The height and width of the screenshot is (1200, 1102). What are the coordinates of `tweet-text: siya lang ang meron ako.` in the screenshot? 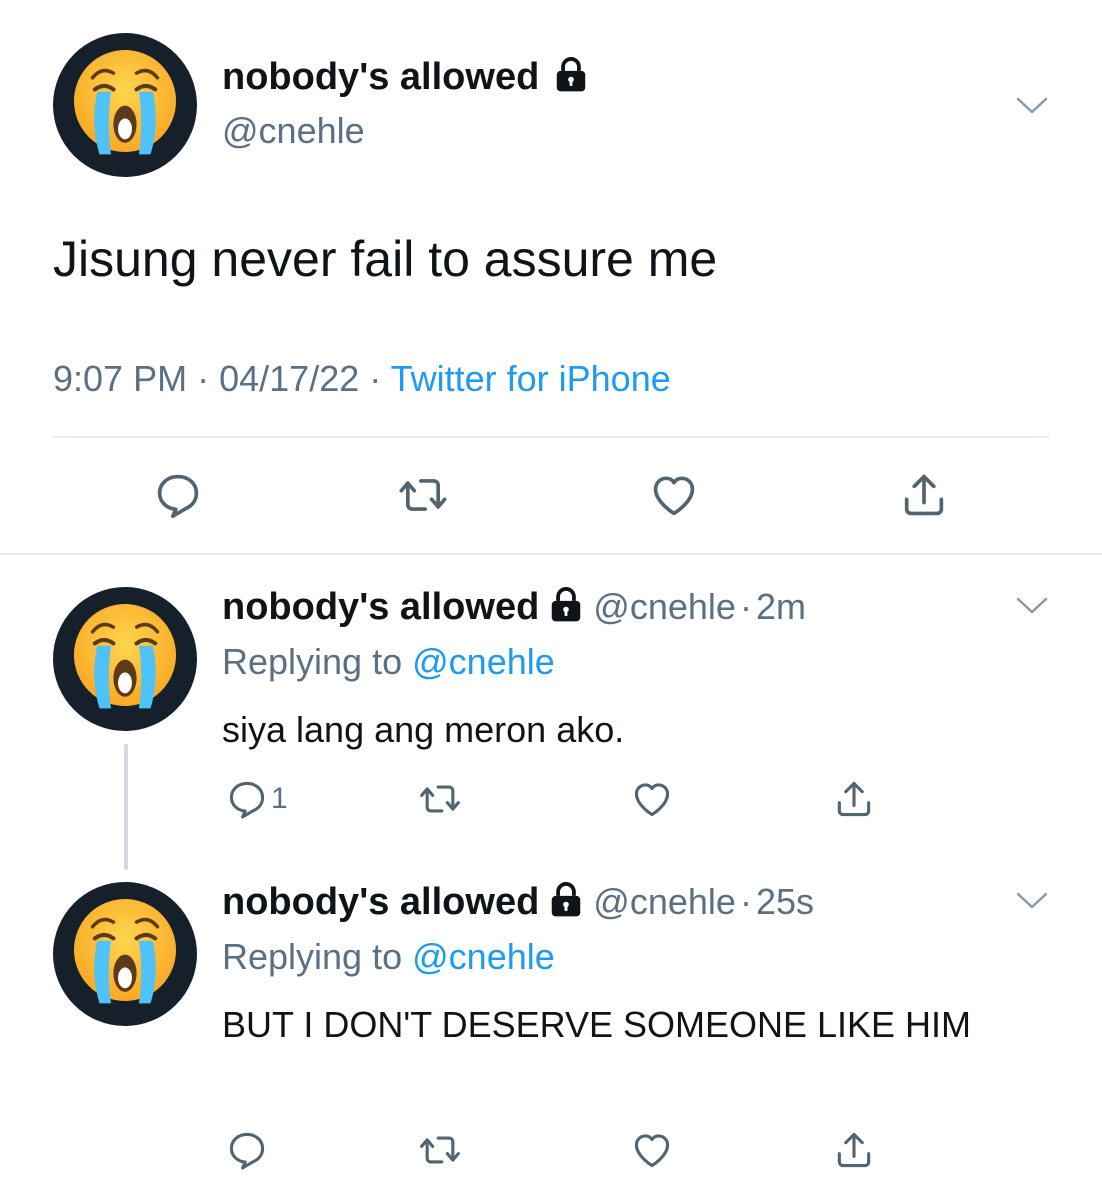 It's located at (423, 729).